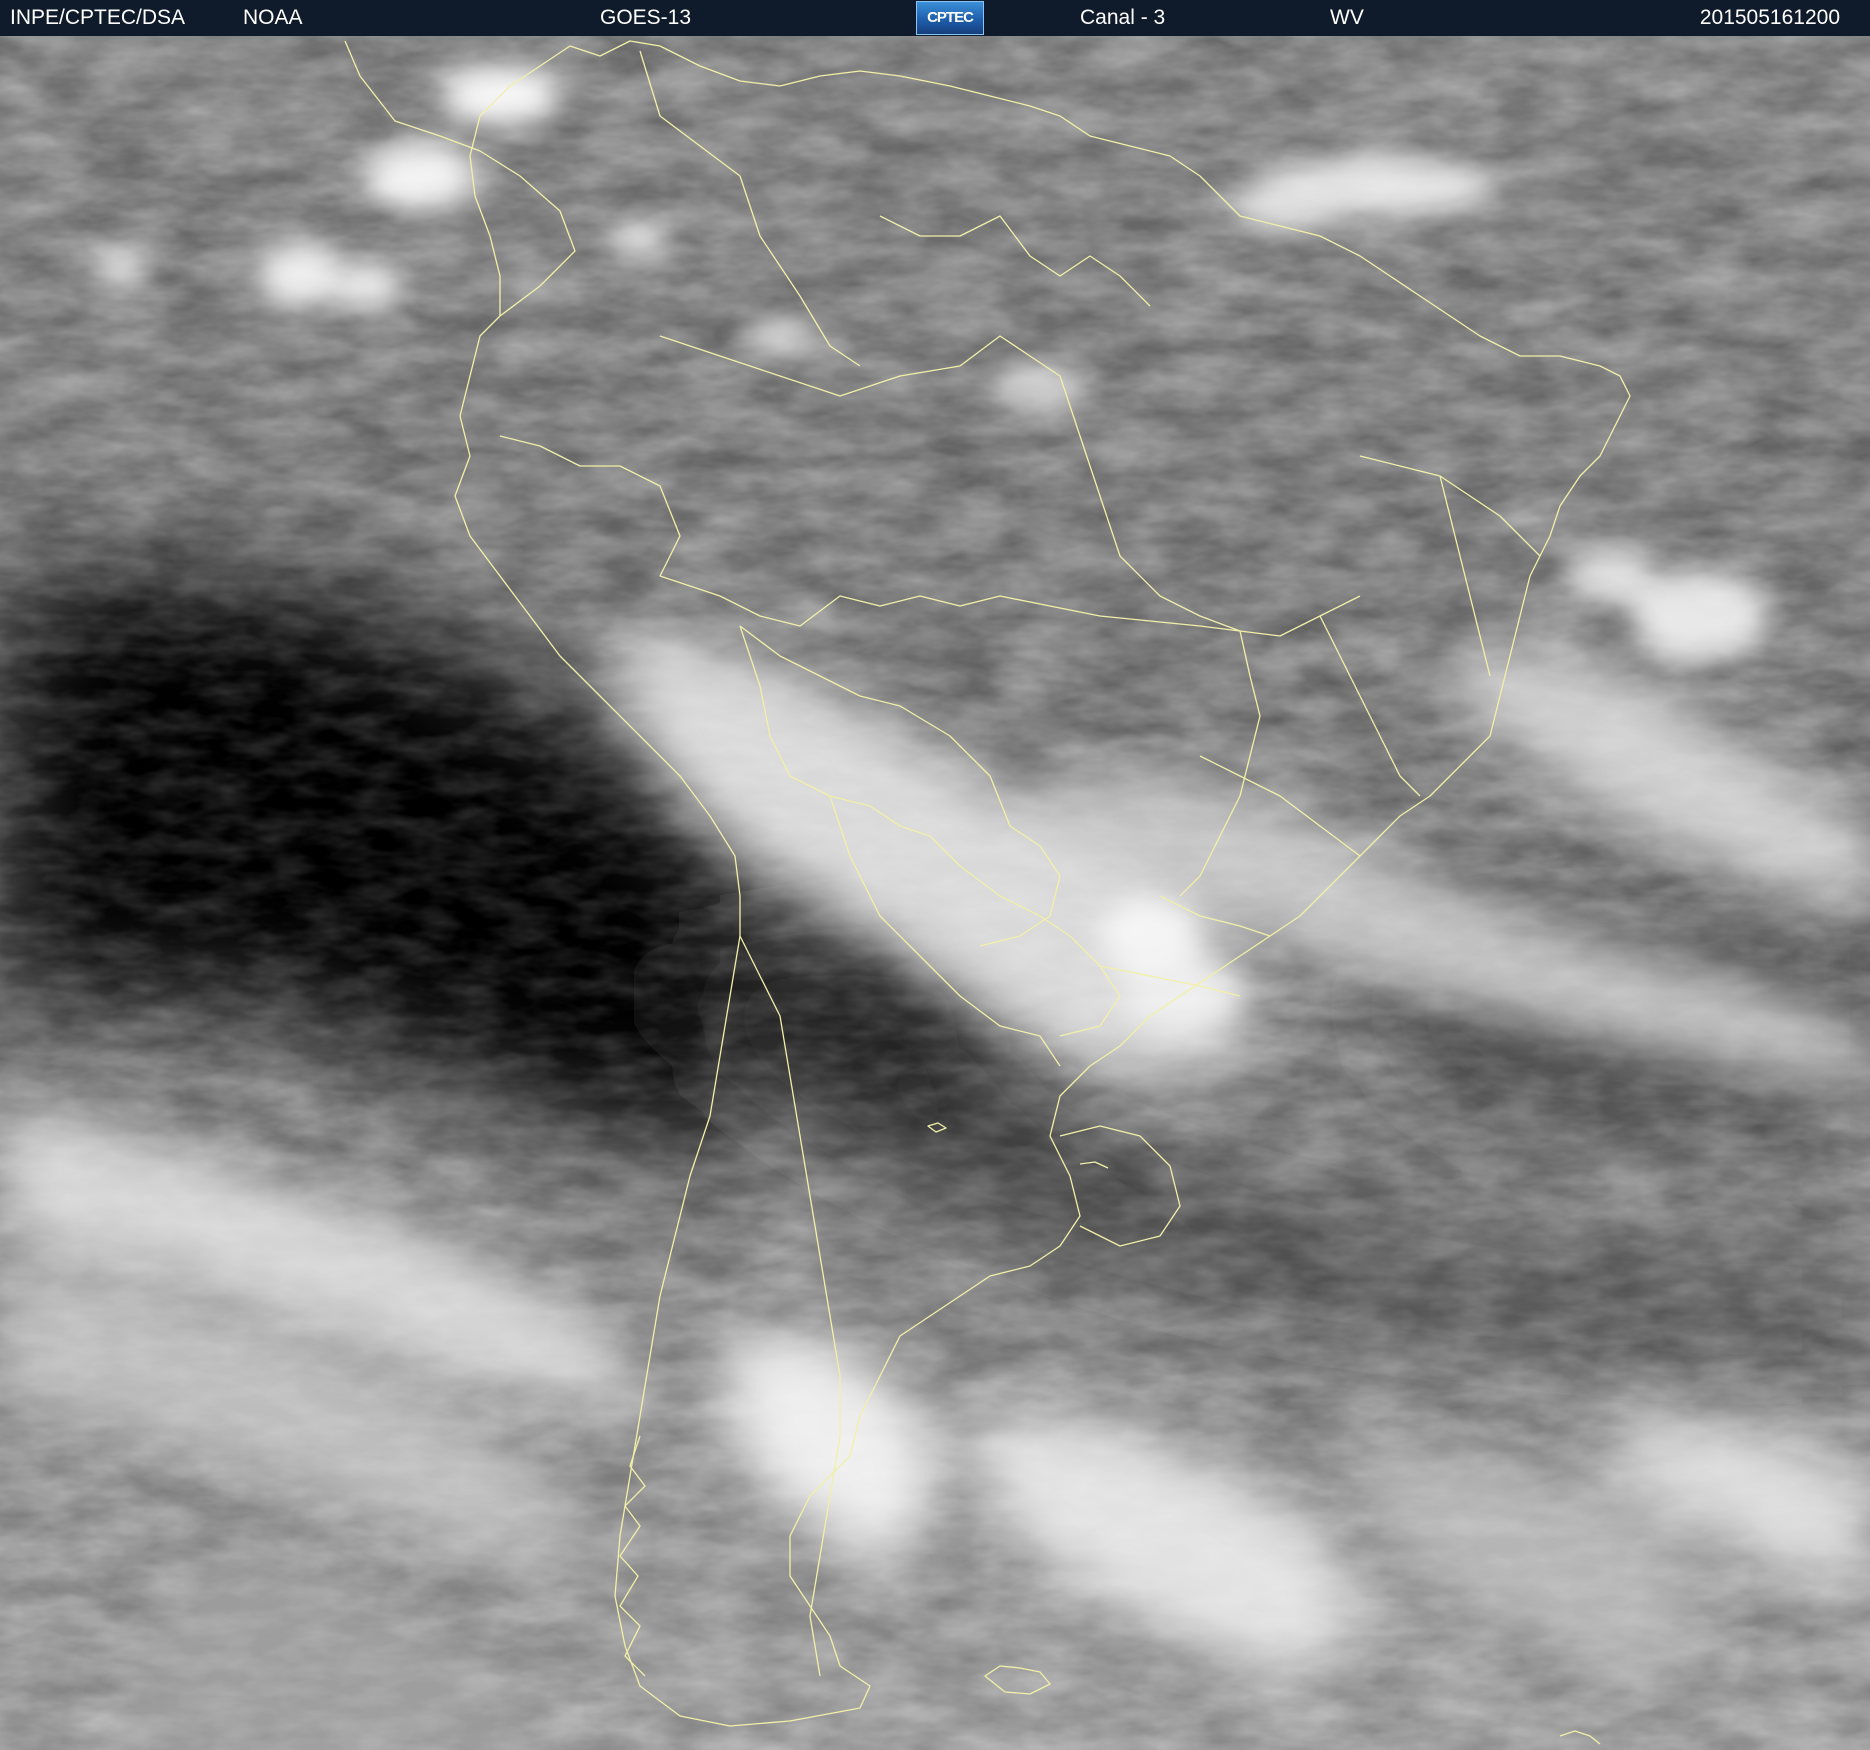 This screenshot has height=1750, width=1870. I want to click on agency-label: NOAA, so click(273, 17).